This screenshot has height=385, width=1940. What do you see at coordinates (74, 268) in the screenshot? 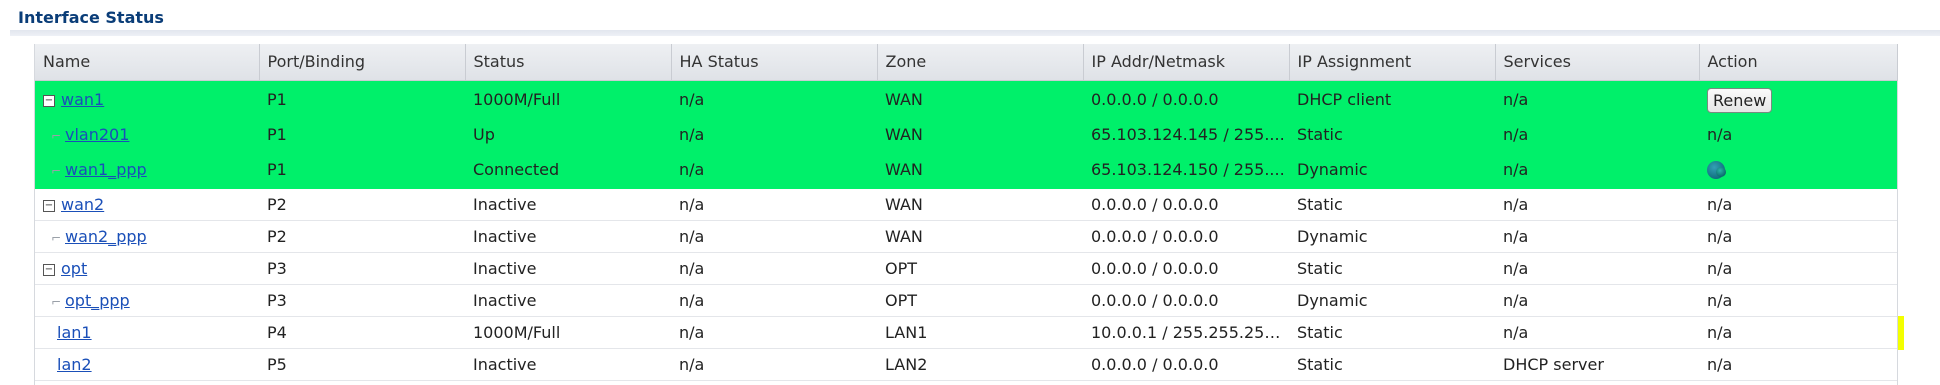
I see `interface-link: opt` at bounding box center [74, 268].